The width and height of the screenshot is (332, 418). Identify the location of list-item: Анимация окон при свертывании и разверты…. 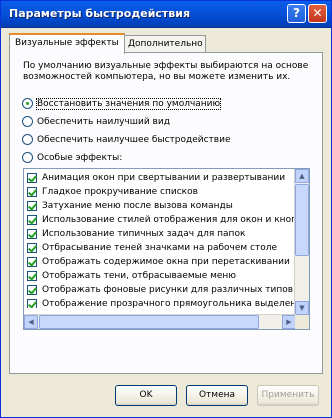
(160, 178).